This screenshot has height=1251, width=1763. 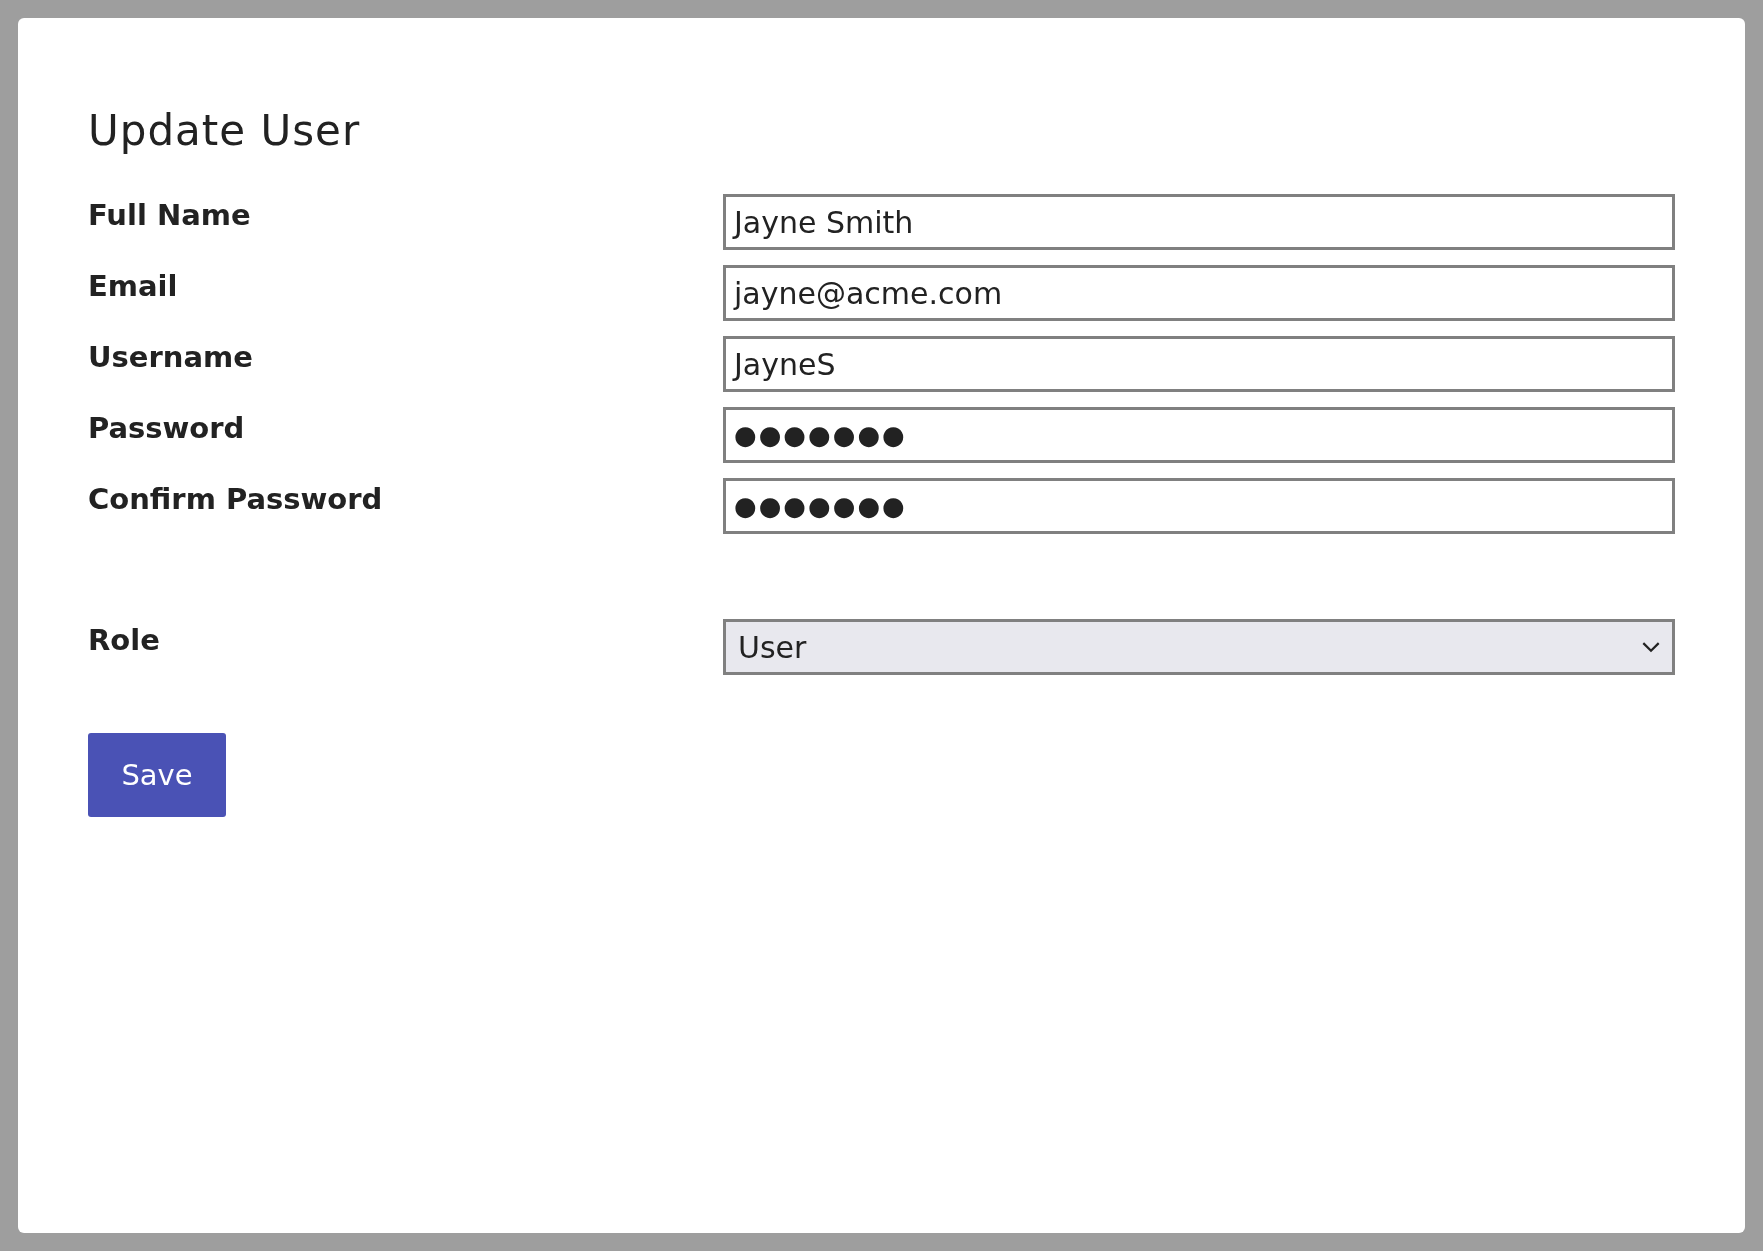 I want to click on field-label: Full Name, so click(x=170, y=214).